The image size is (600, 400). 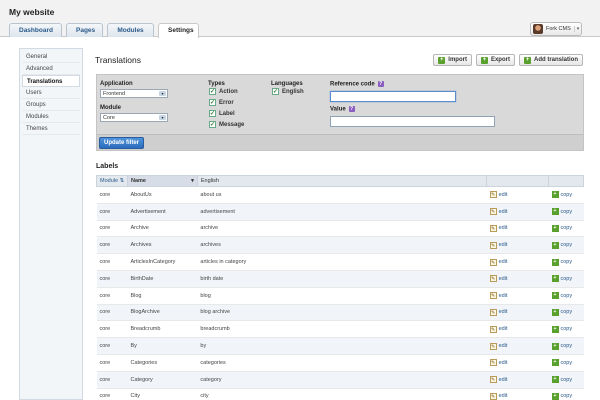 I want to click on cell-english: city, so click(x=342, y=394).